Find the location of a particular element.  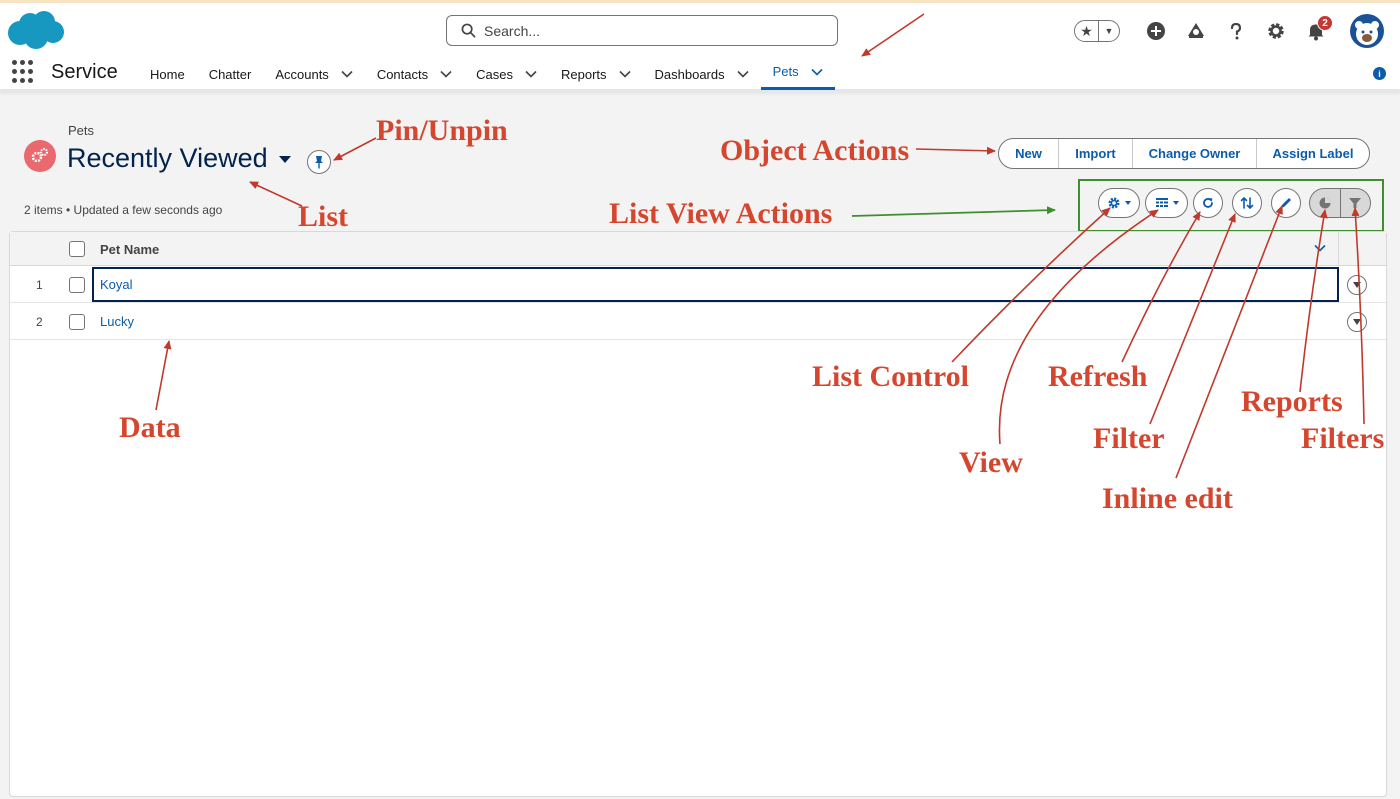

pet-name-link: Koyal is located at coordinates (116, 284).